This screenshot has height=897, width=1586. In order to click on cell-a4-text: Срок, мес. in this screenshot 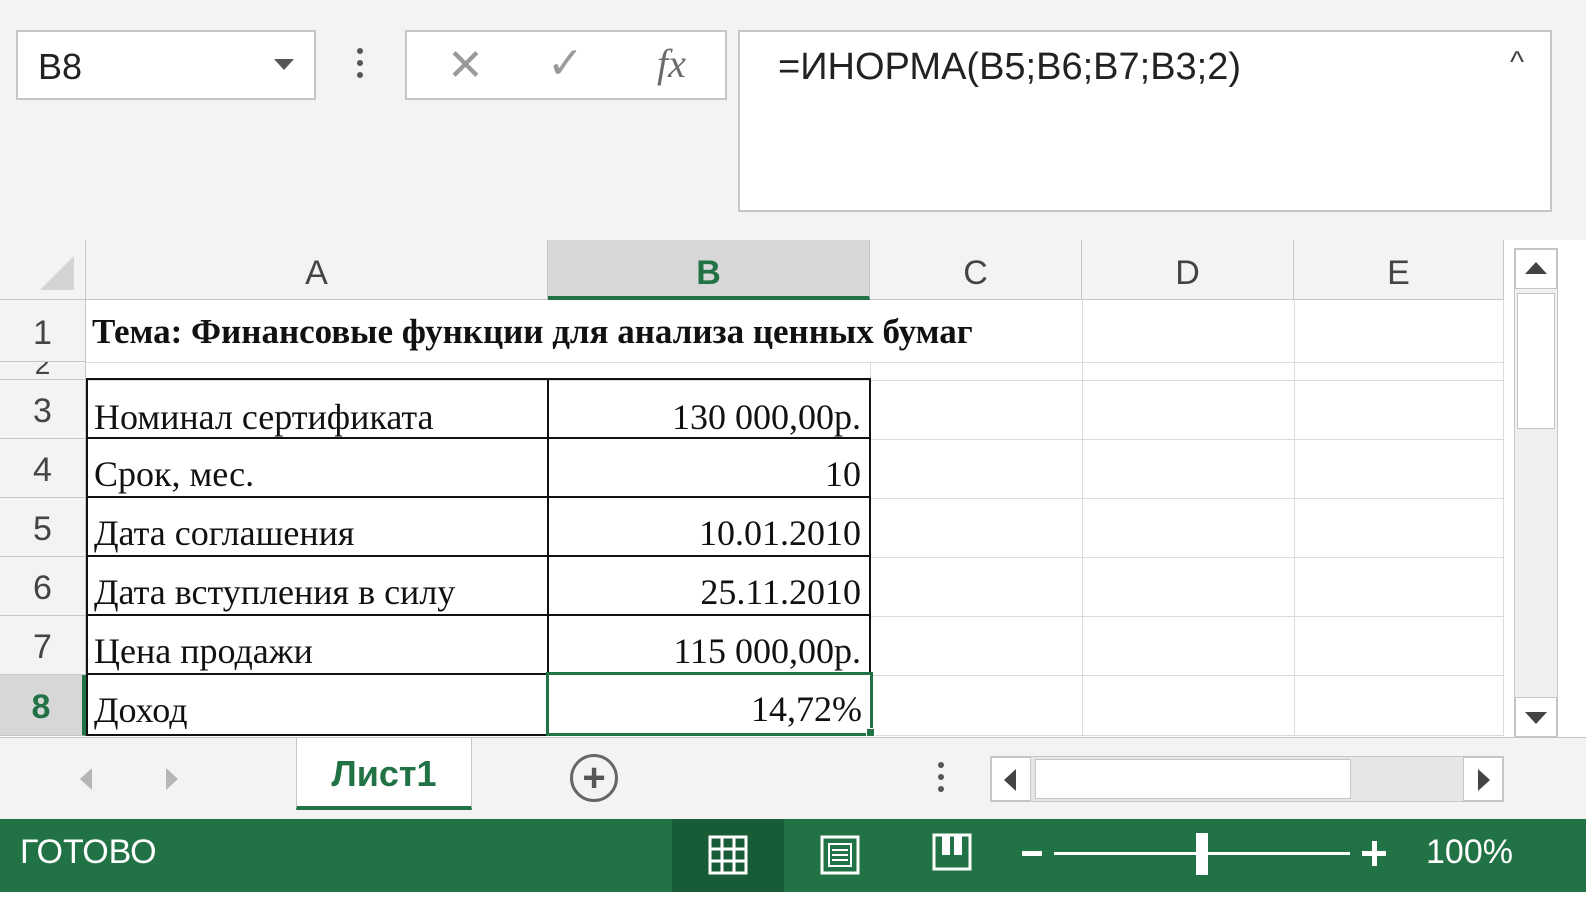, I will do `click(174, 474)`.